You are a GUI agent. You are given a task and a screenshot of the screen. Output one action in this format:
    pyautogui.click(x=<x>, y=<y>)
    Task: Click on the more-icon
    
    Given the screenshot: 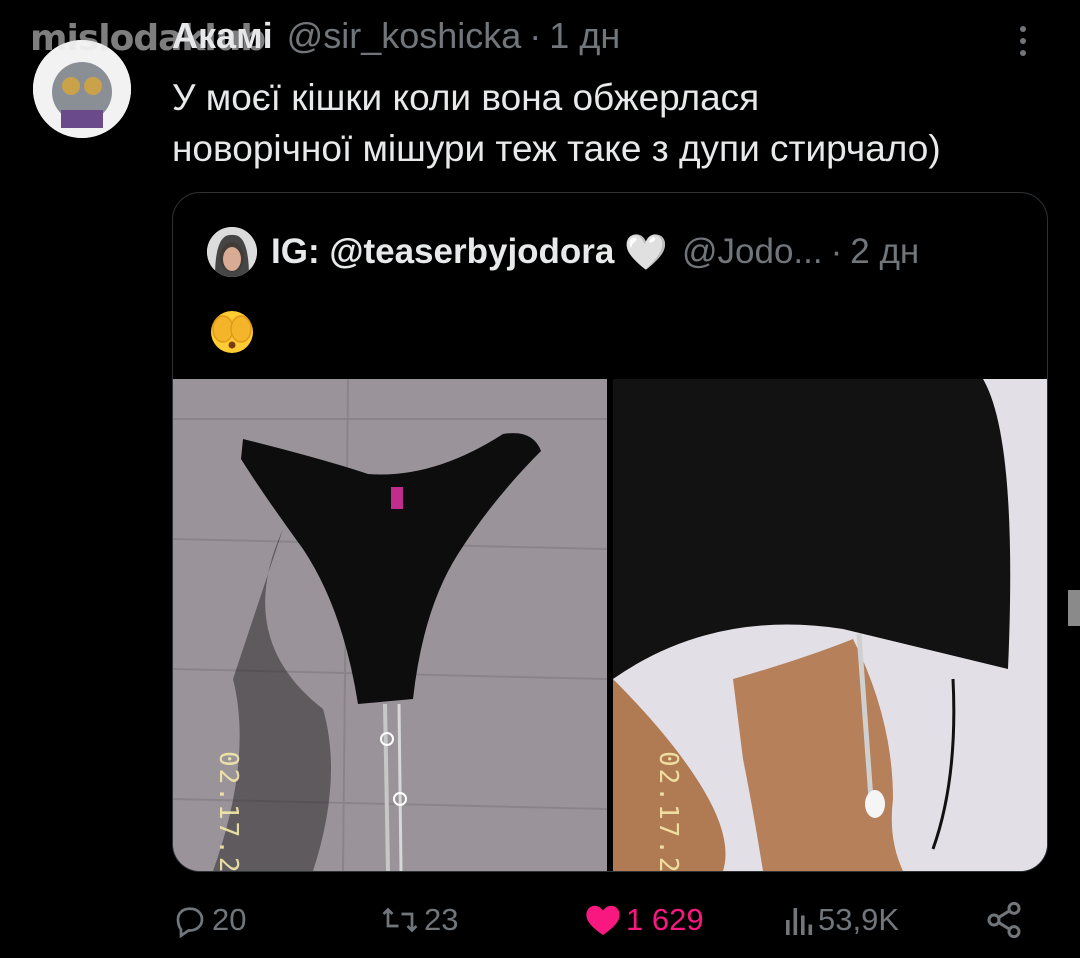 What is the action you would take?
    pyautogui.click(x=1023, y=46)
    